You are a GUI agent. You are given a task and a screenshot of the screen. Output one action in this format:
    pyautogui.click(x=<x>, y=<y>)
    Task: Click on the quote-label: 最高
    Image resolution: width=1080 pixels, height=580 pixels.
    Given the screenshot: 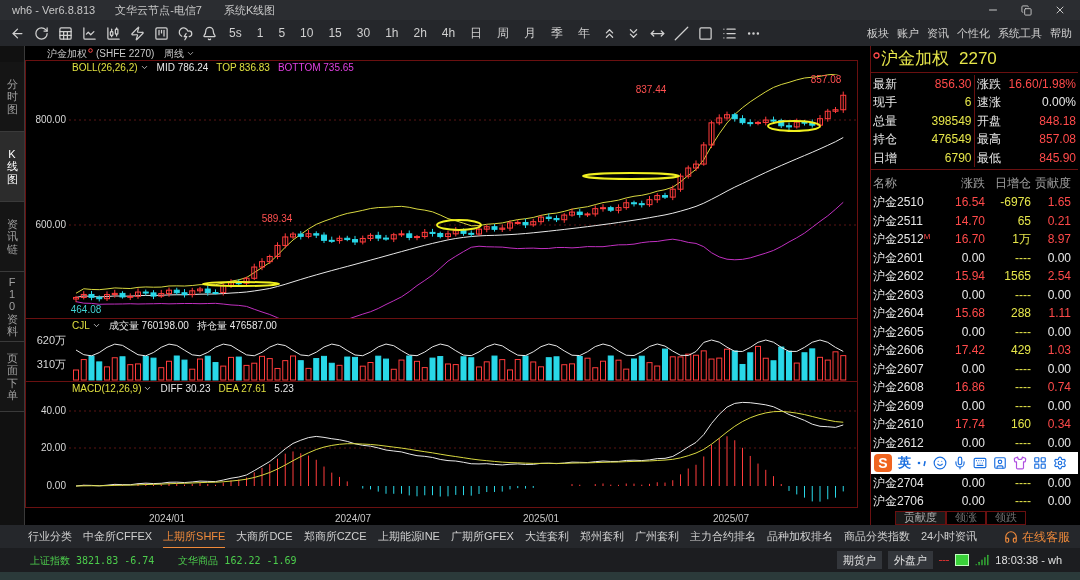 What is the action you would take?
    pyautogui.click(x=988, y=140)
    